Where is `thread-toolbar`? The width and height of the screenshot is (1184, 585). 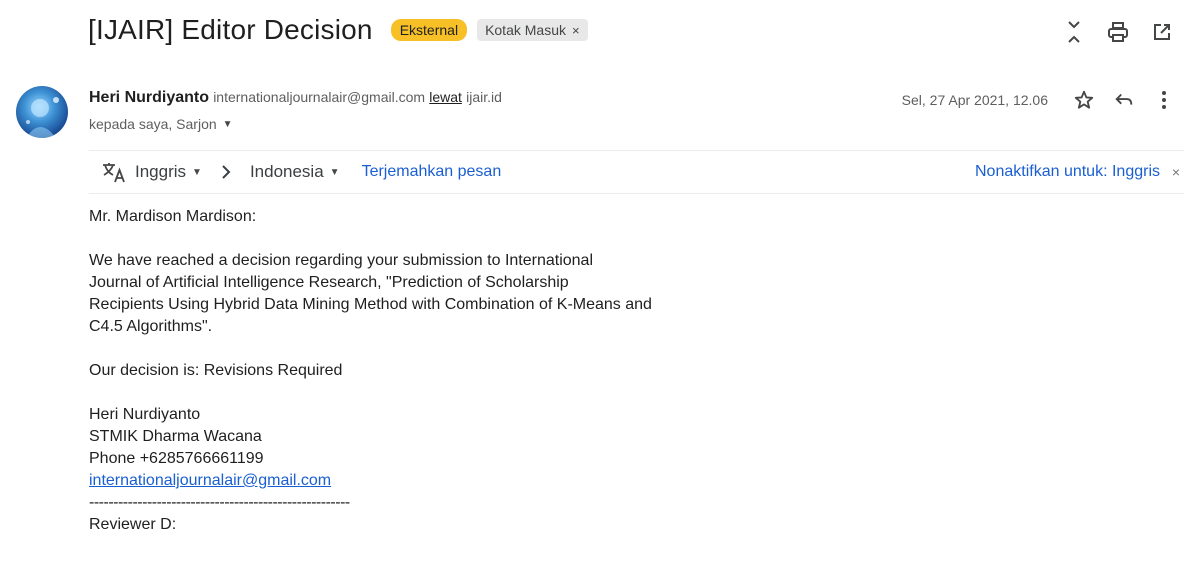
thread-toolbar is located at coordinates (1118, 32).